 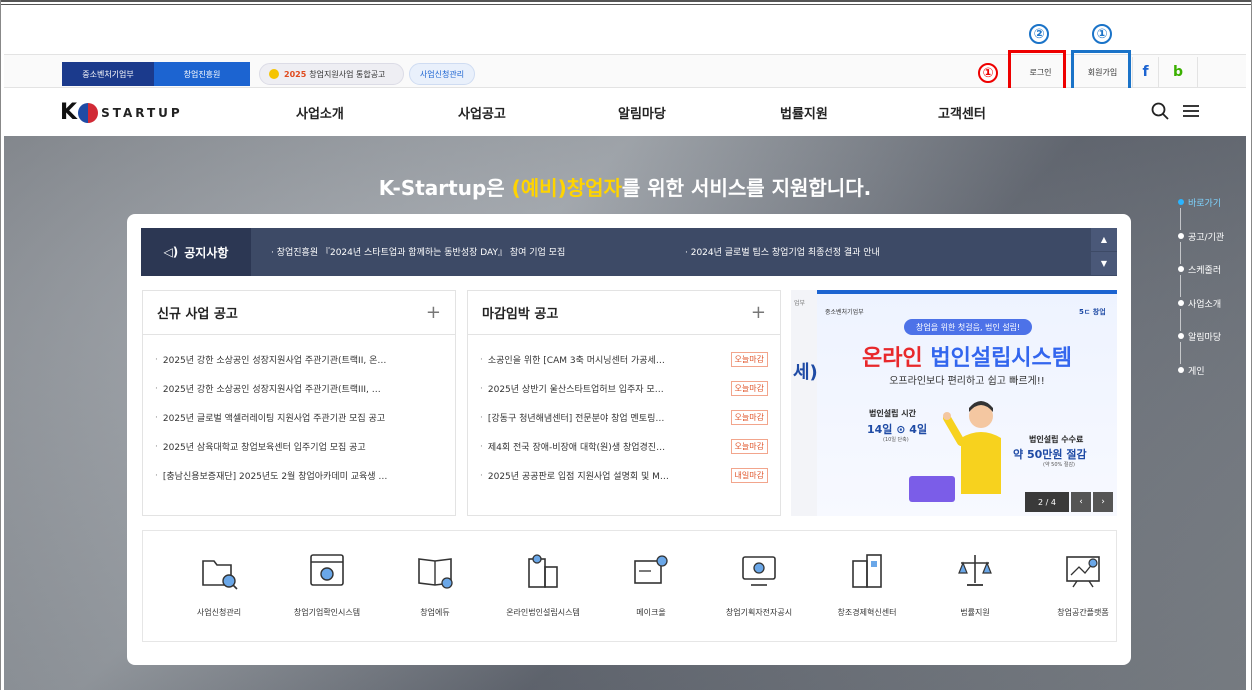 What do you see at coordinates (975, 570) in the screenshot?
I see `scale-icon` at bounding box center [975, 570].